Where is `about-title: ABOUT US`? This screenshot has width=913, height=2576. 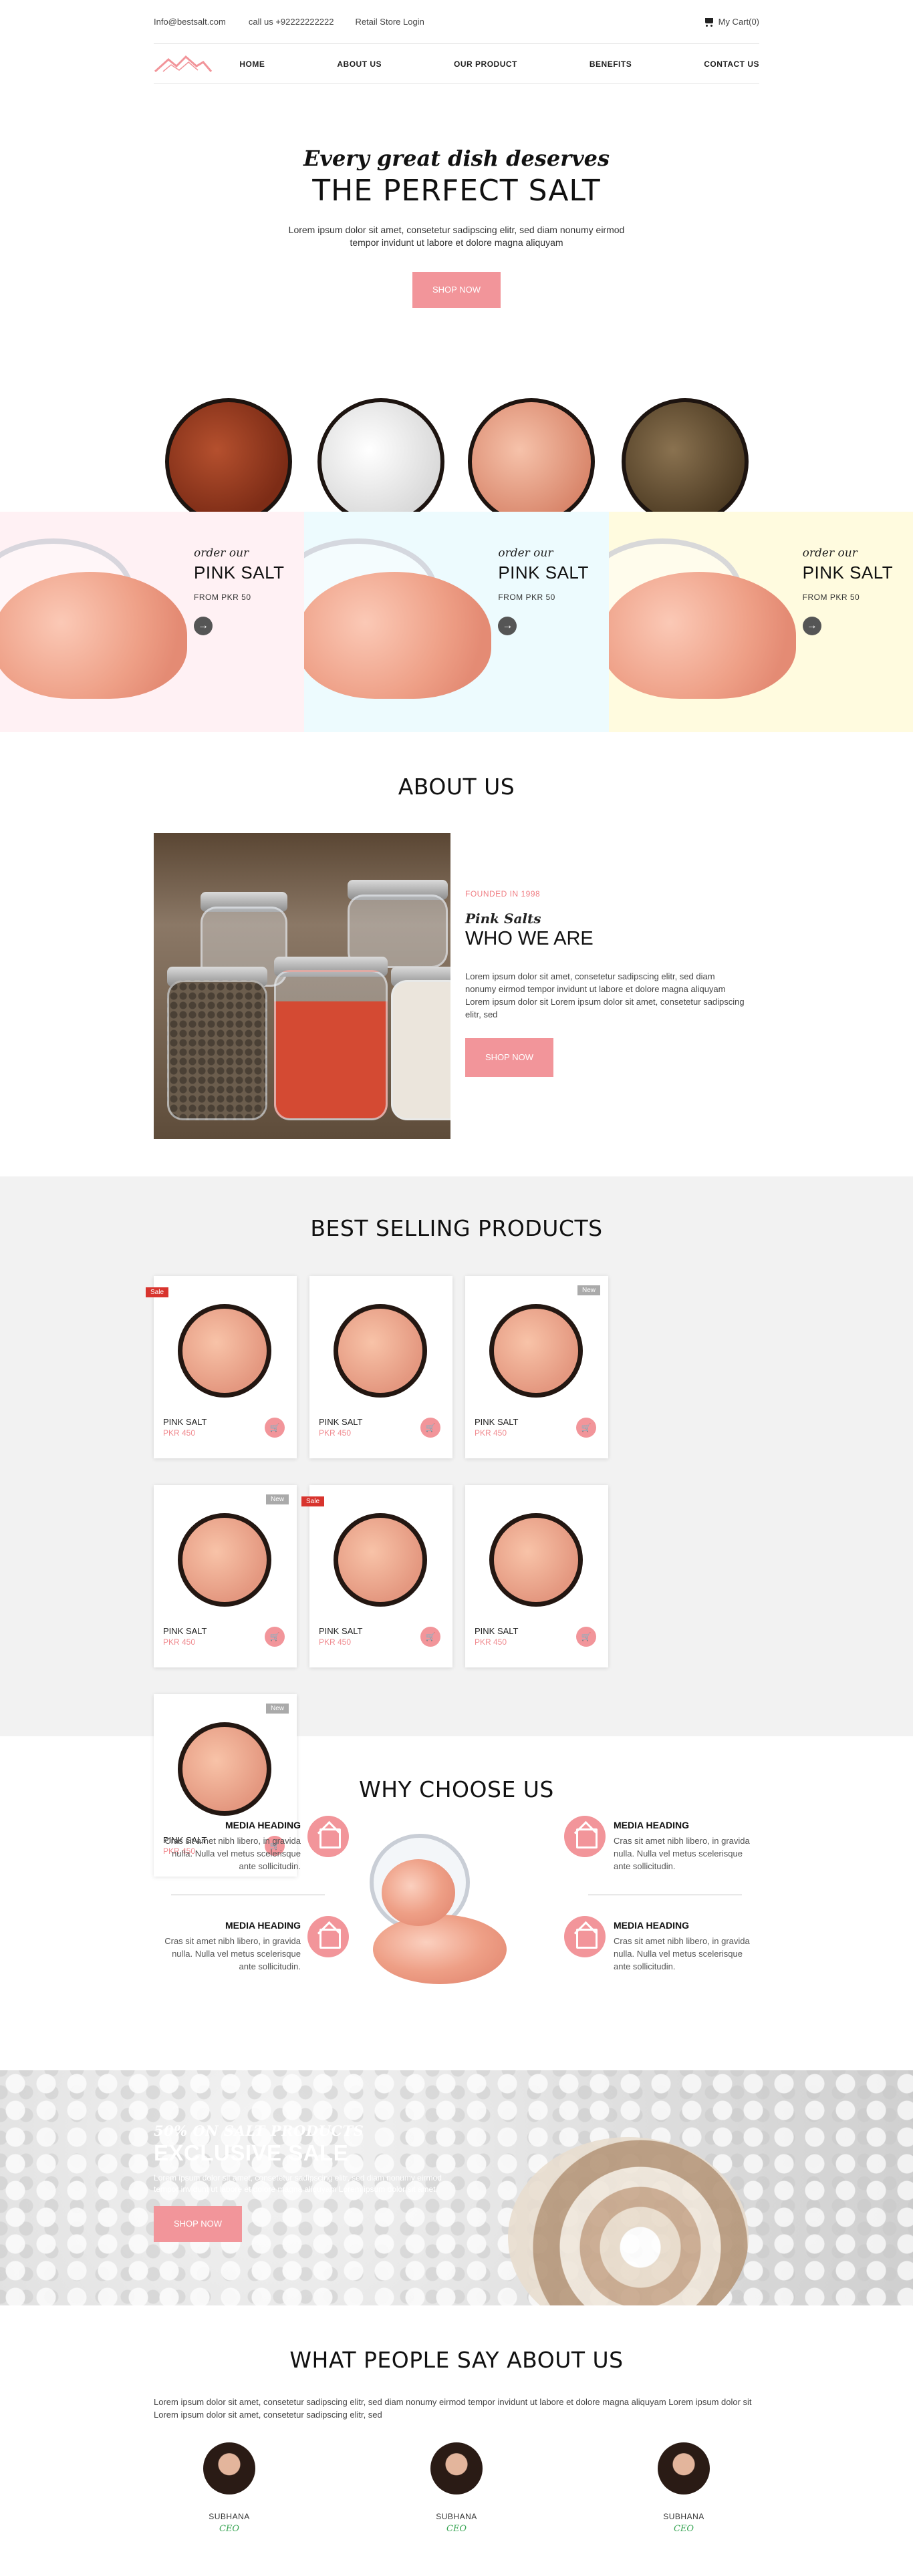 about-title: ABOUT US is located at coordinates (456, 787).